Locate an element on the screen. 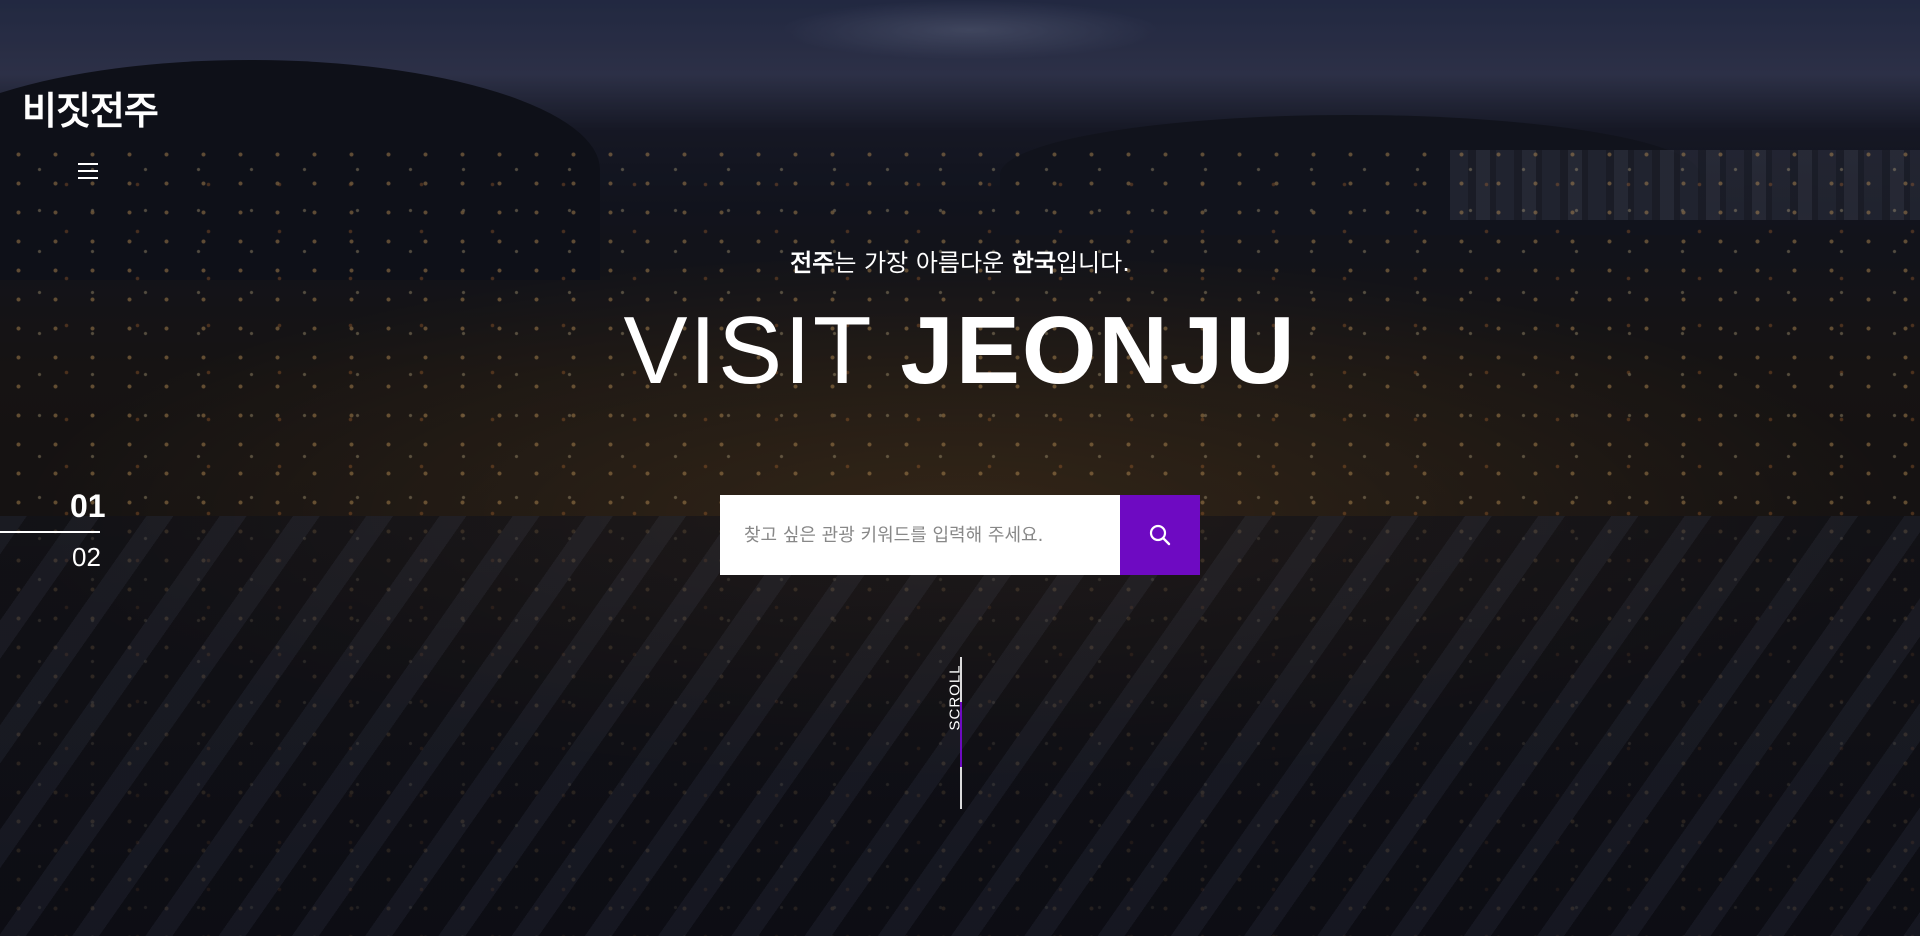 This screenshot has width=1920, height=936. hamburger-icon is located at coordinates (88, 164).